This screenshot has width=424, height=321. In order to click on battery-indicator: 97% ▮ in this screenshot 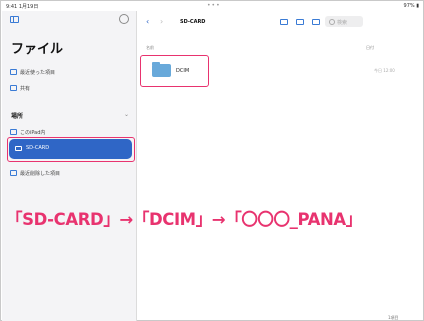, I will do `click(411, 6)`.